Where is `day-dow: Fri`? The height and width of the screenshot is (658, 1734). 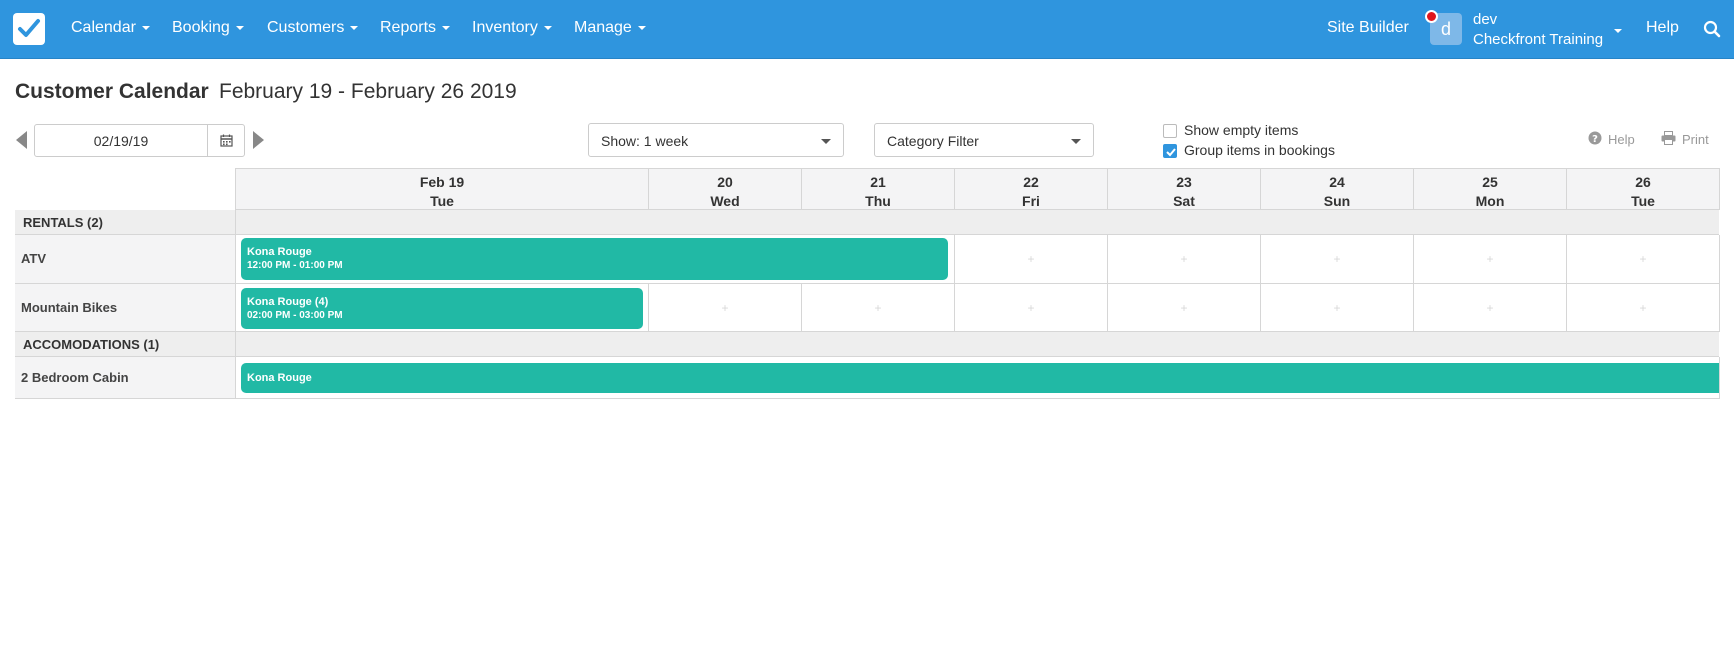
day-dow: Fri is located at coordinates (1031, 201).